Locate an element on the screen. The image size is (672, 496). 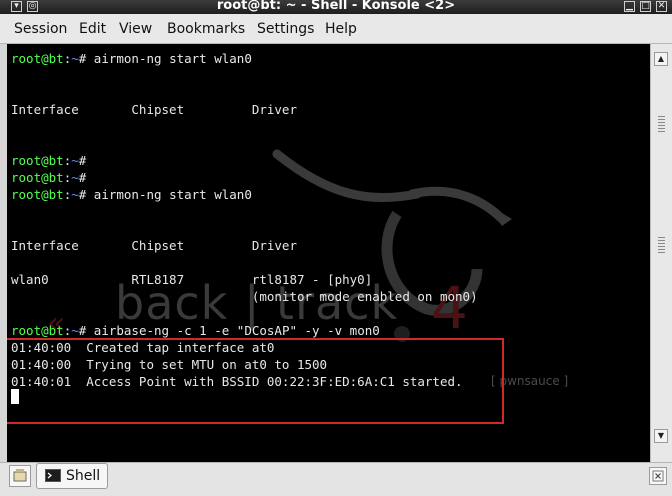
close-tab-button is located at coordinates (658, 476).